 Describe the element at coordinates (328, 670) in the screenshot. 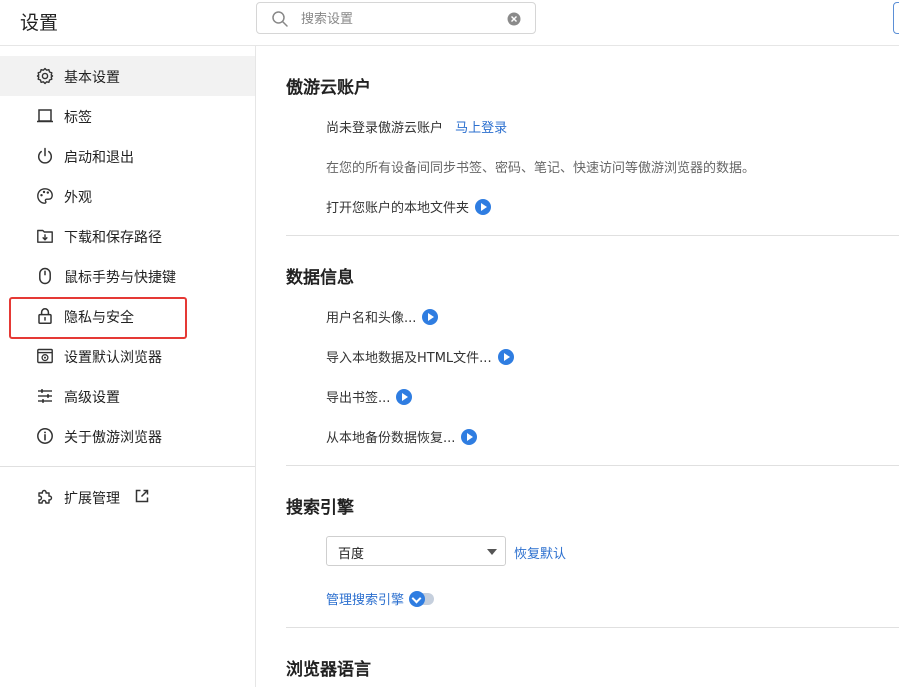

I see `section-title-language: 浏览器语言` at that location.